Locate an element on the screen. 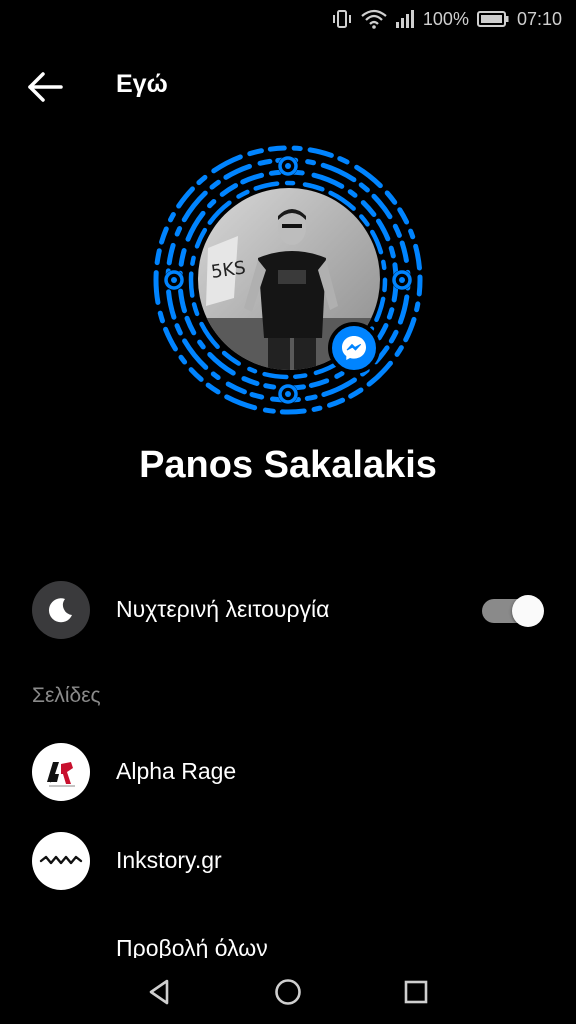  alpha-rage-logo-icon is located at coordinates (61, 772).